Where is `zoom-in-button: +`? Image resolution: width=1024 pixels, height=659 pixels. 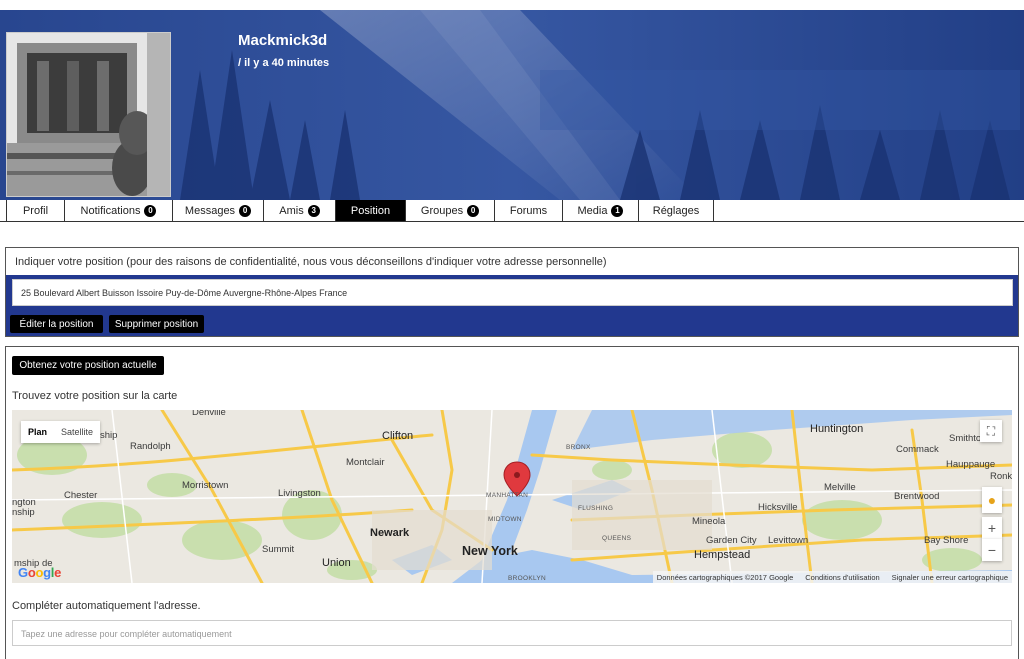
zoom-in-button: + is located at coordinates (992, 528).